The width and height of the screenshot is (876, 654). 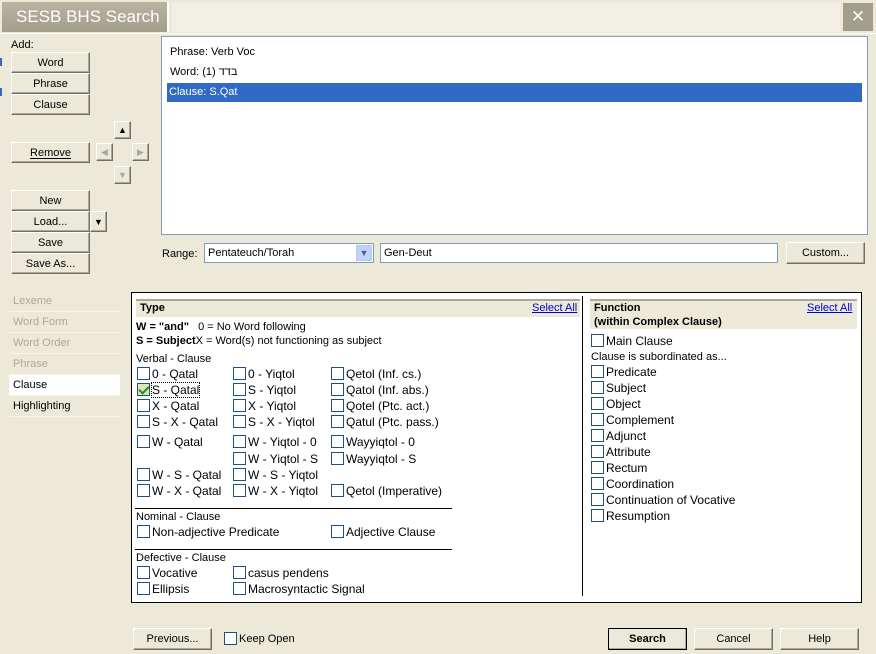 I want to click on sidebar-item-lexeme: Lexeme, so click(x=64, y=301).